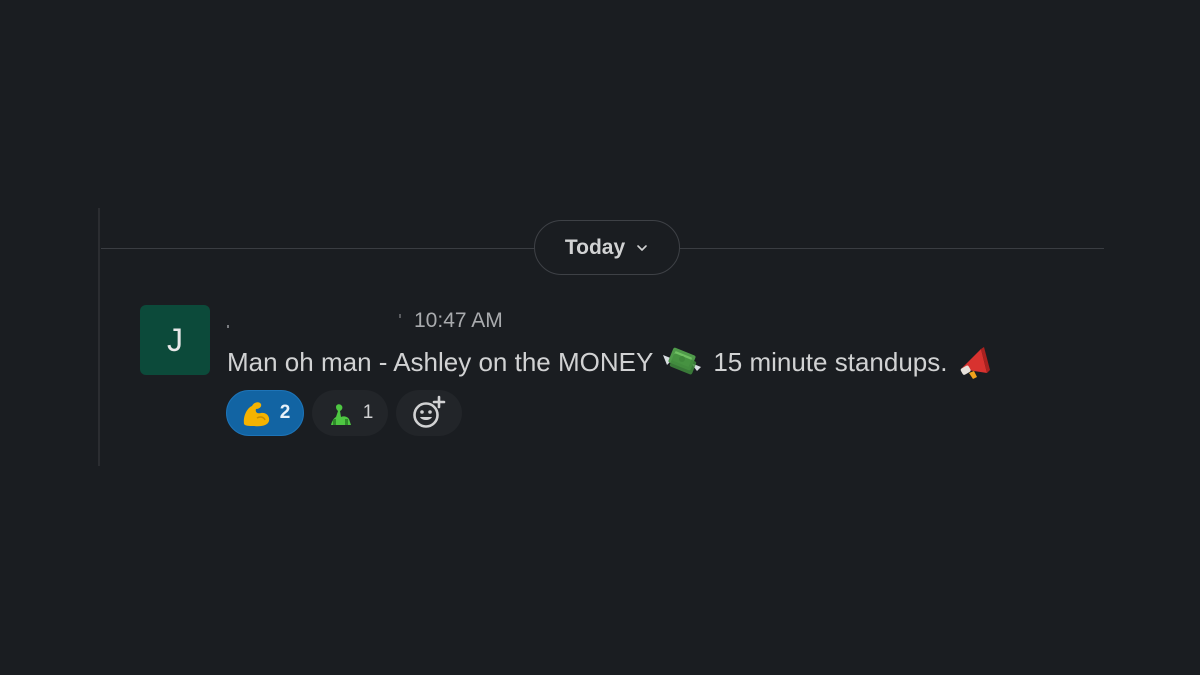  Describe the element at coordinates (368, 412) in the screenshot. I see `reaction-count: 1` at that location.